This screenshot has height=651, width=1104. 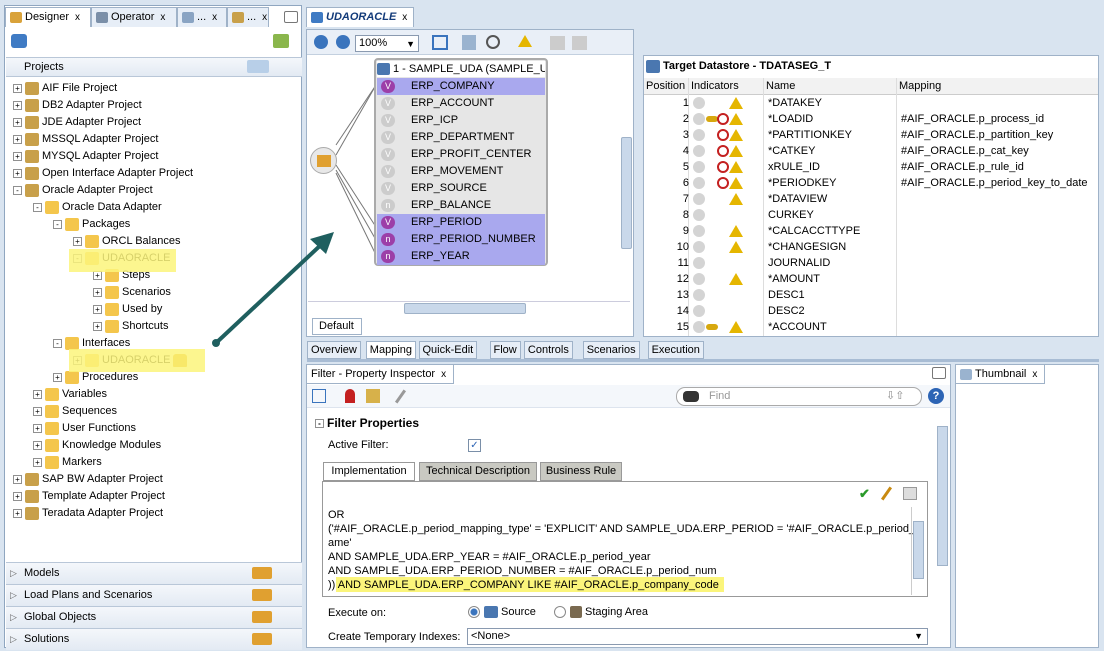 I want to click on source-attribute: V ERP_ACCOUNT, so click(x=461, y=103).